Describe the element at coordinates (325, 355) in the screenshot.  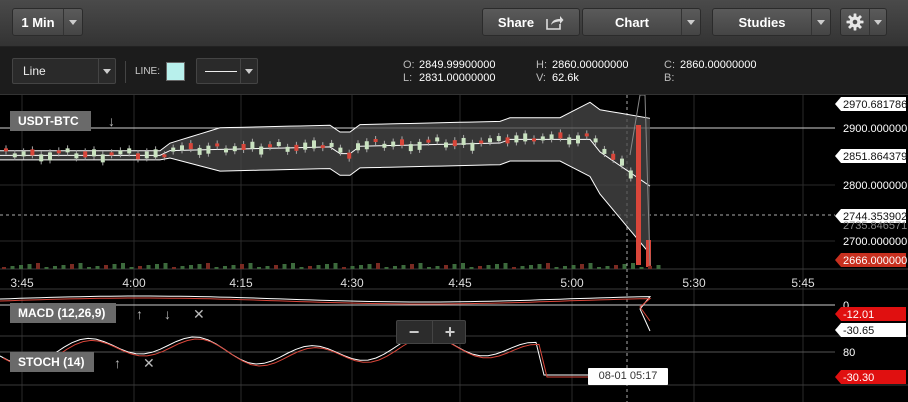
I see `stoch-panel` at that location.